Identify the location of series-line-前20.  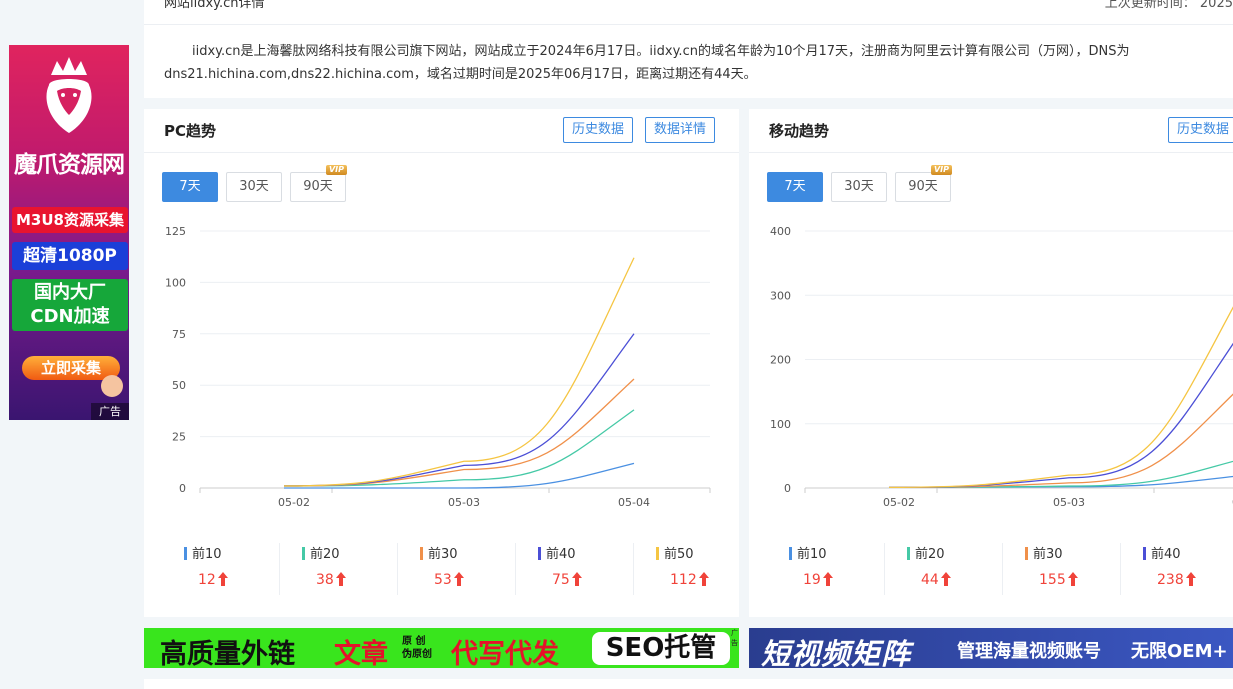
(459, 448).